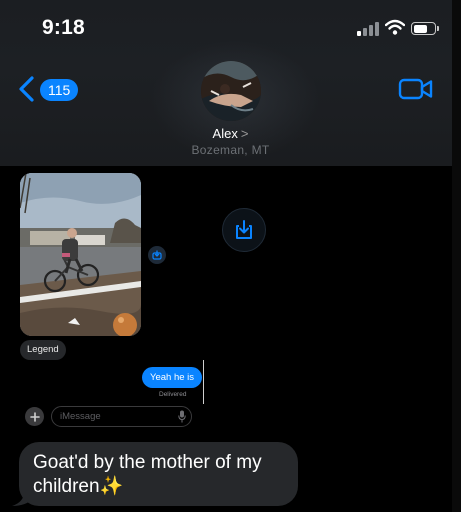 The image size is (461, 512). What do you see at coordinates (63, 27) in the screenshot?
I see `status-time: 9:18` at bounding box center [63, 27].